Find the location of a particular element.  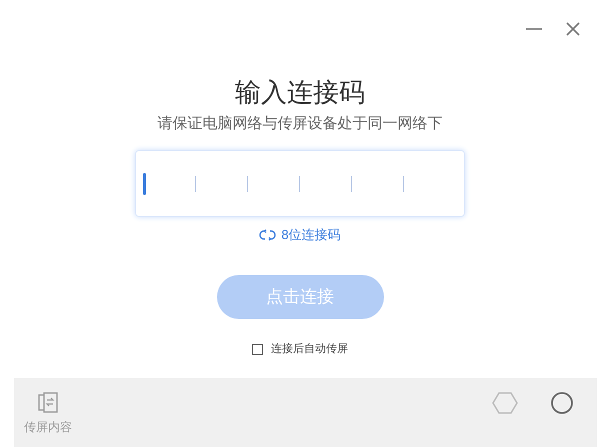

cast-screen-icon is located at coordinates (48, 403).